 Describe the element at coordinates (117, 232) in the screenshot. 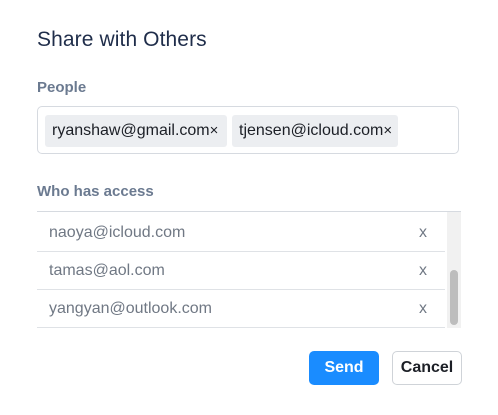

I see `access-email: naoya@icloud.com` at that location.